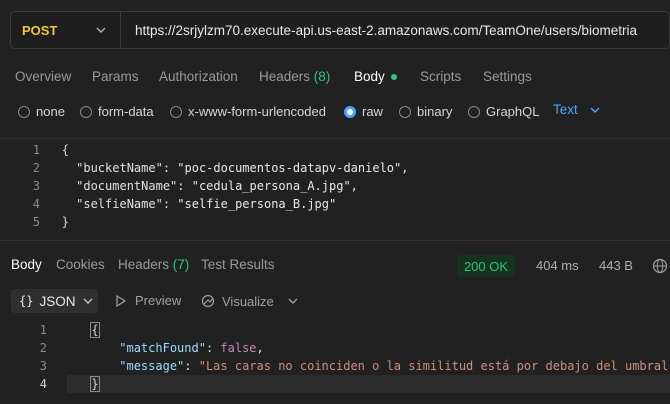 The width and height of the screenshot is (670, 404). I want to click on json-key: "bucketName", so click(119, 168).